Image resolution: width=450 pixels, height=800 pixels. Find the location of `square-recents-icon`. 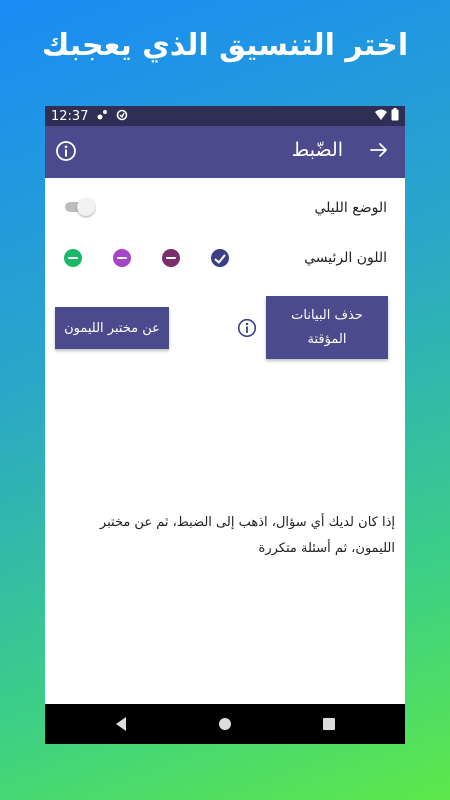

square-recents-icon is located at coordinates (329, 726).